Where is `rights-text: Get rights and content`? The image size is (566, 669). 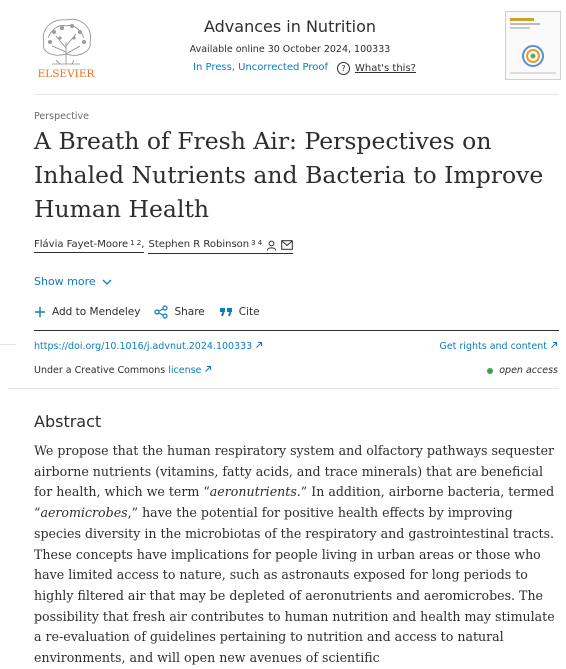
rights-text: Get rights and content is located at coordinates (493, 346).